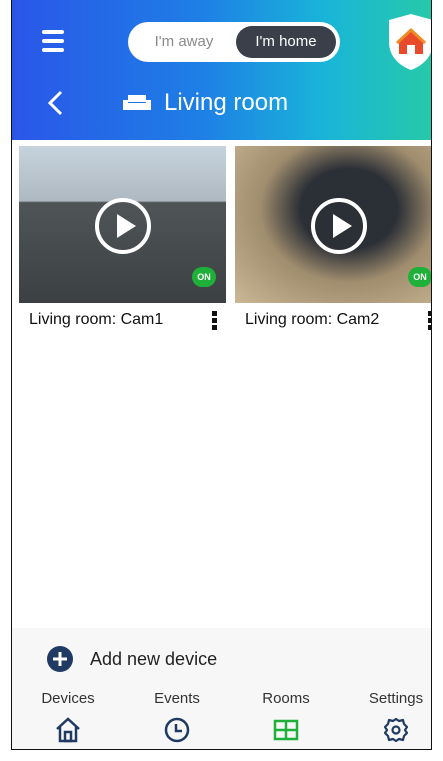 Image resolution: width=443 pixels, height=761 pixels. What do you see at coordinates (96, 319) in the screenshot?
I see `camera-name: Living room: Cam1` at bounding box center [96, 319].